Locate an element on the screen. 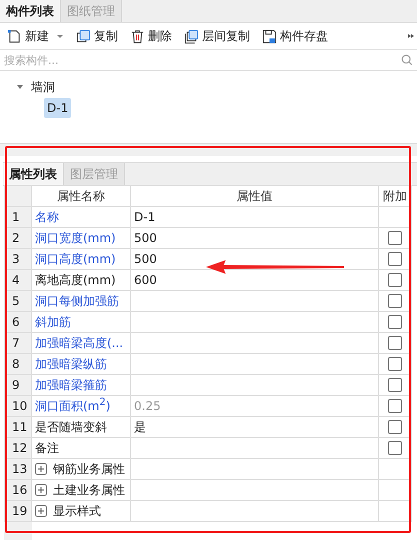 The image size is (417, 540). group-name: 显示样式 is located at coordinates (77, 511).